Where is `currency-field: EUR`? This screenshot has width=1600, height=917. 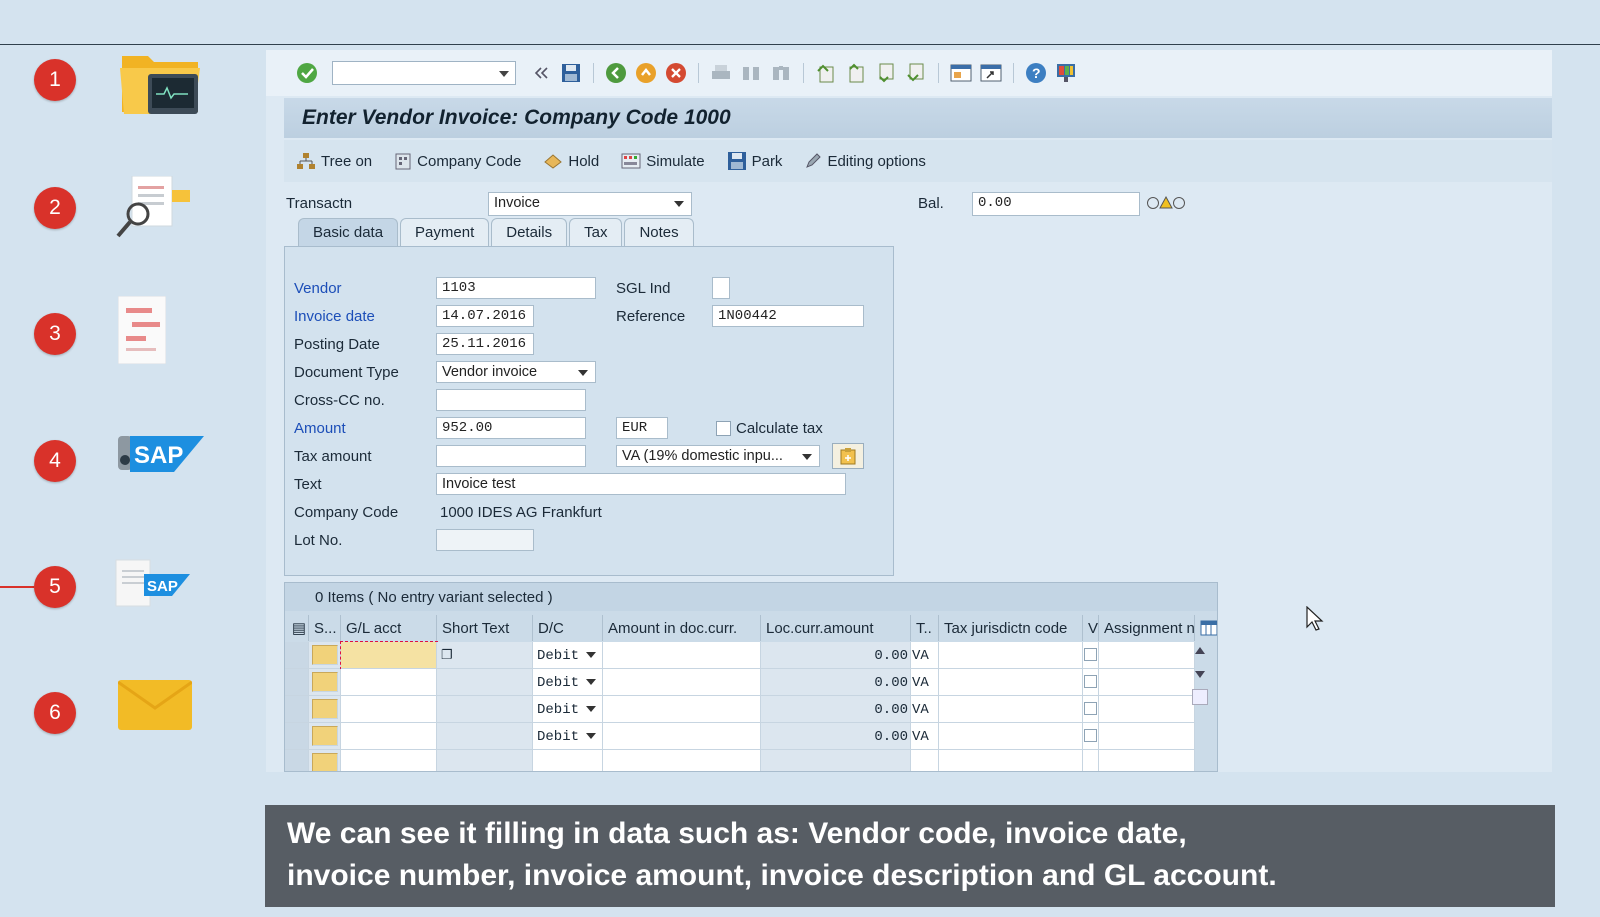 currency-field: EUR is located at coordinates (642, 428).